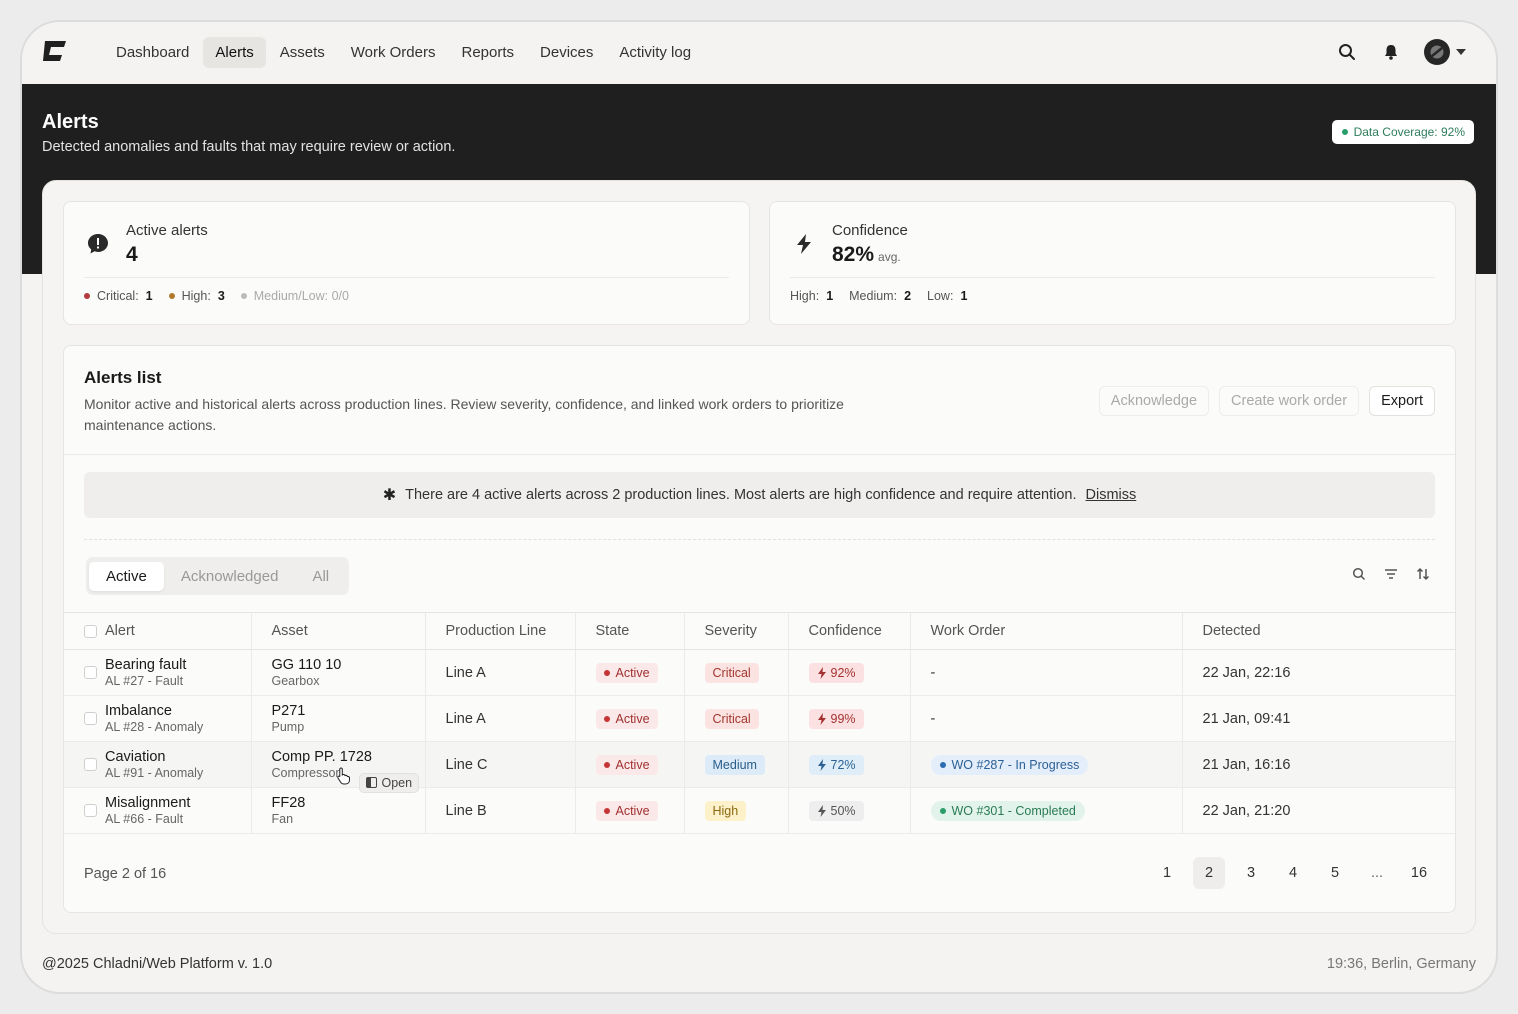 The height and width of the screenshot is (1014, 1518). Describe the element at coordinates (499, 764) in the screenshot. I see `line-cell: Line C` at that location.